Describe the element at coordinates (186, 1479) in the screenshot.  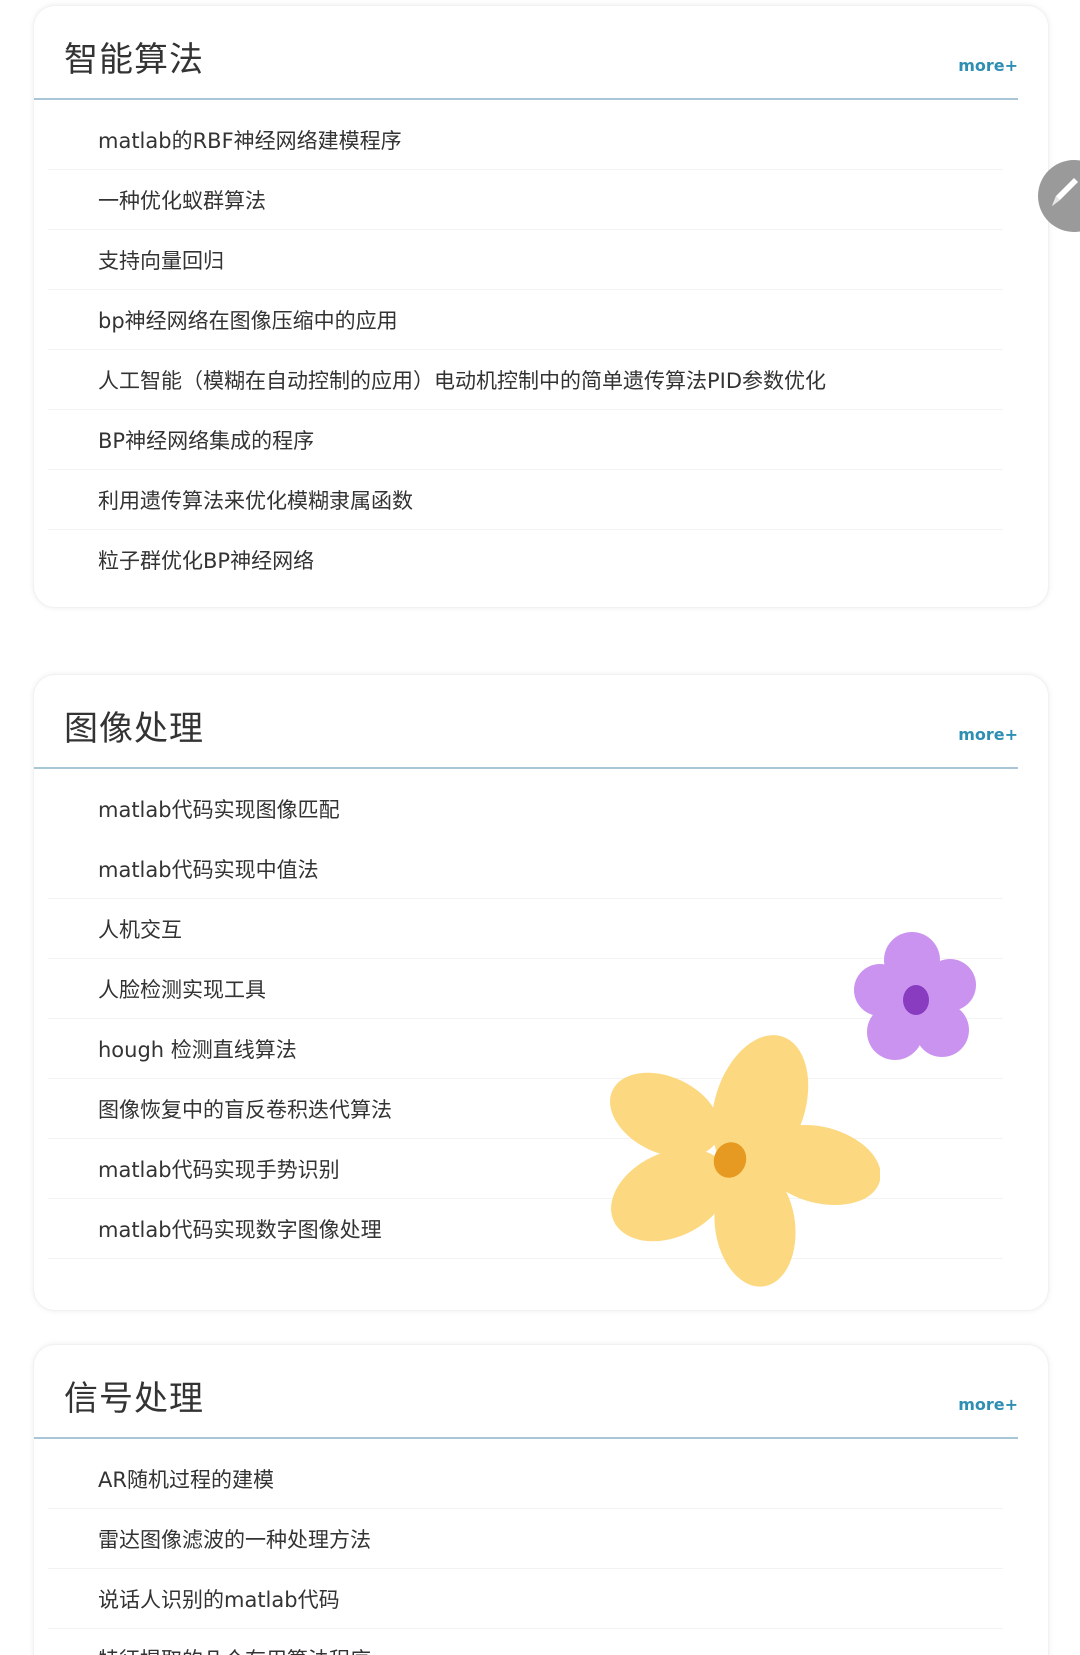
I see `article-link: AR随机过程的建模` at that location.